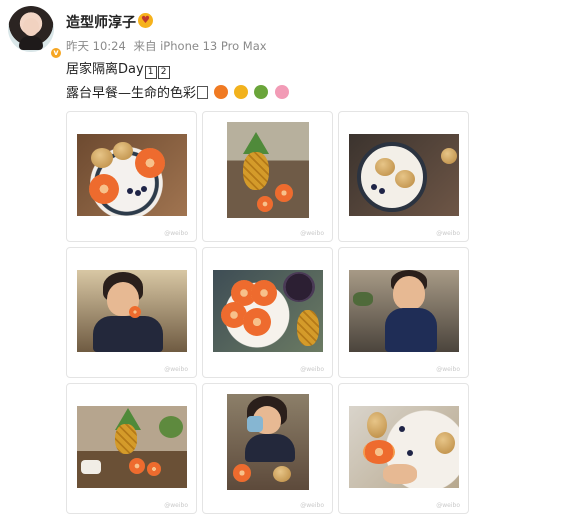  I want to click on photo-cell-3: @weibo, so click(403, 176).